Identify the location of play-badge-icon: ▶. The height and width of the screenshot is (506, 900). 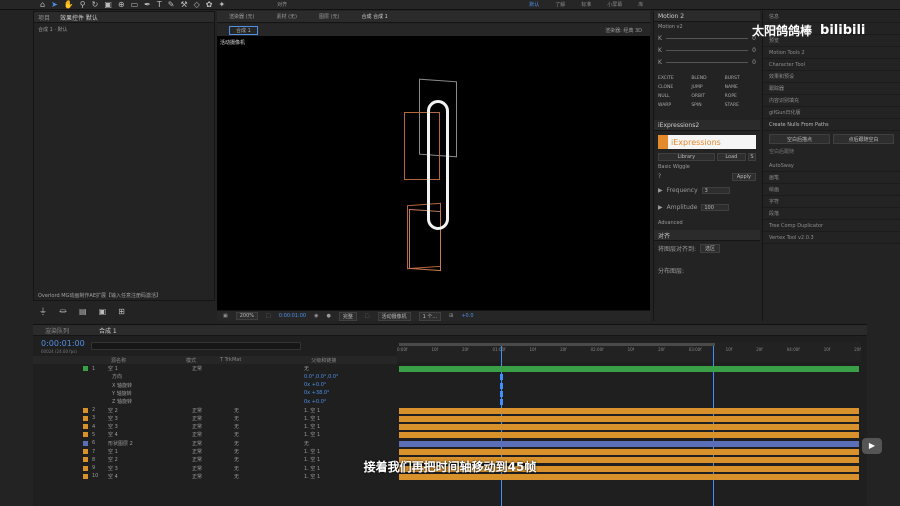
(872, 446).